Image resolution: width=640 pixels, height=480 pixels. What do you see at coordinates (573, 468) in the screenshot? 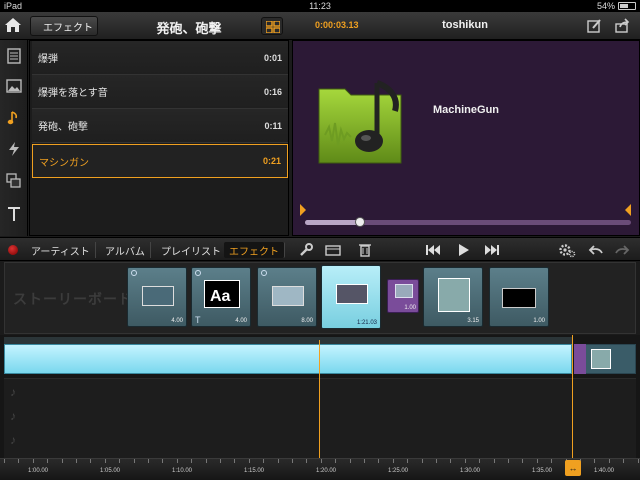
I see `end-handle-icon: ↔` at bounding box center [573, 468].